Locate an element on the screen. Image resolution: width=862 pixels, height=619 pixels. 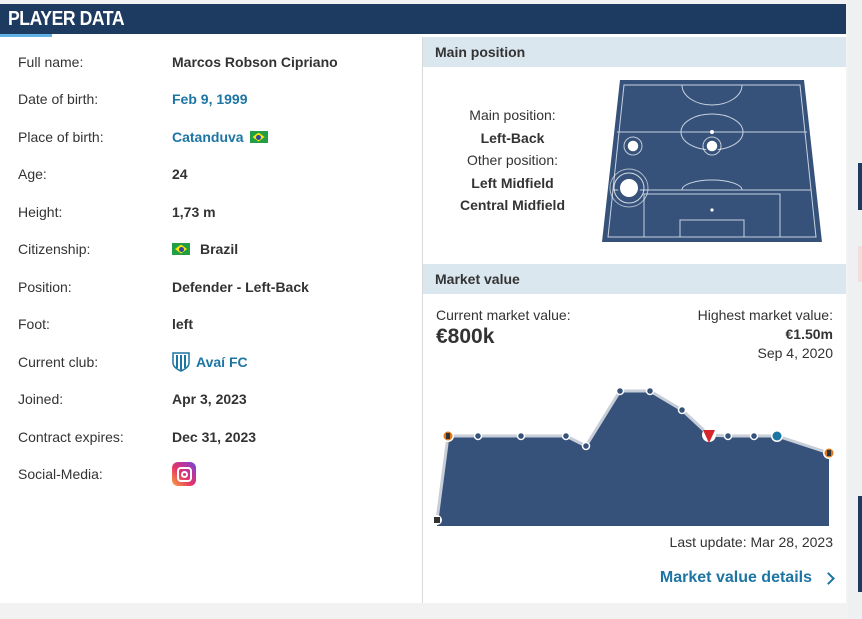
page-title: PLAYER DATA is located at coordinates (66, 19).